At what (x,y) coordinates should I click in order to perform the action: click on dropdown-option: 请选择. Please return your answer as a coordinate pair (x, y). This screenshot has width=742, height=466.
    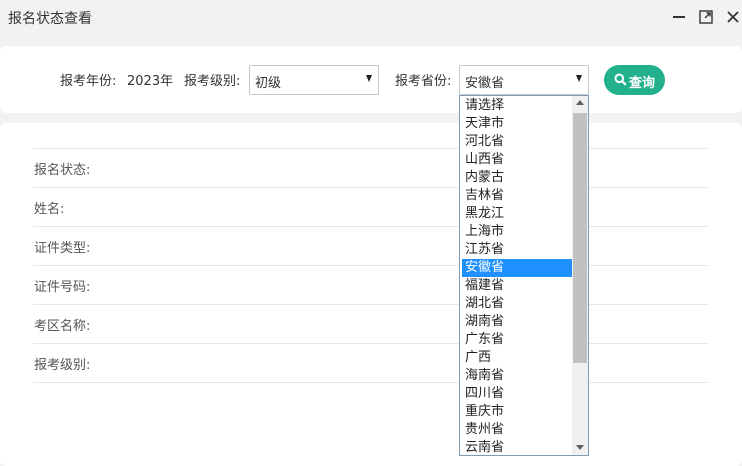
    Looking at the image, I should click on (517, 106).